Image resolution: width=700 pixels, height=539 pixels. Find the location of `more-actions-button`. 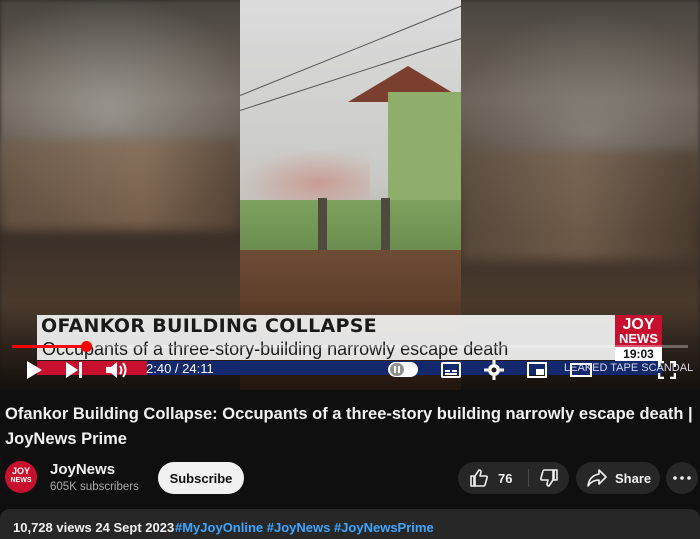

more-actions-button is located at coordinates (682, 478).